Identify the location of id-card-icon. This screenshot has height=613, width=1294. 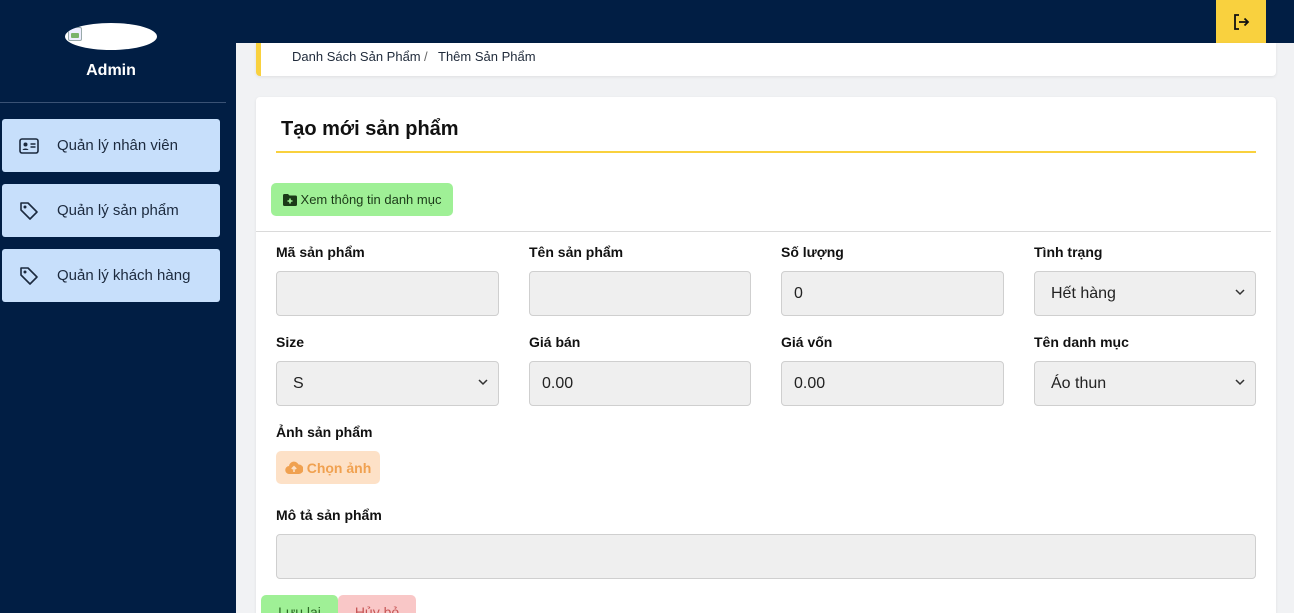
(29, 146).